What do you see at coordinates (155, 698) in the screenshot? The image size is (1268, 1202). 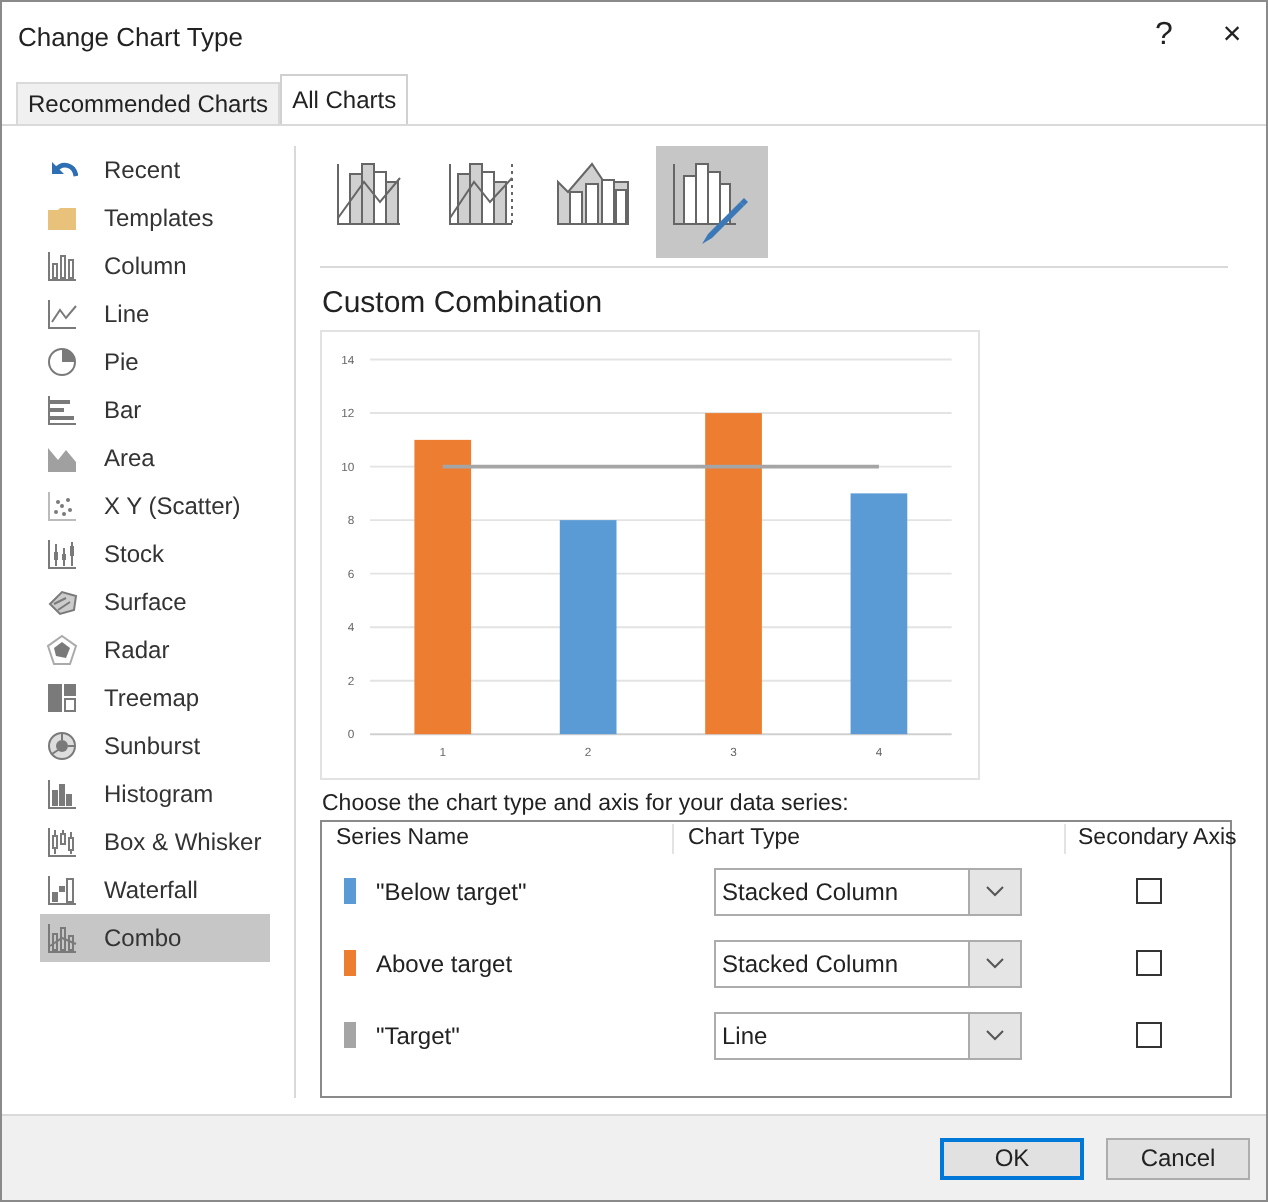 I see `chart-category-item: Treemap` at bounding box center [155, 698].